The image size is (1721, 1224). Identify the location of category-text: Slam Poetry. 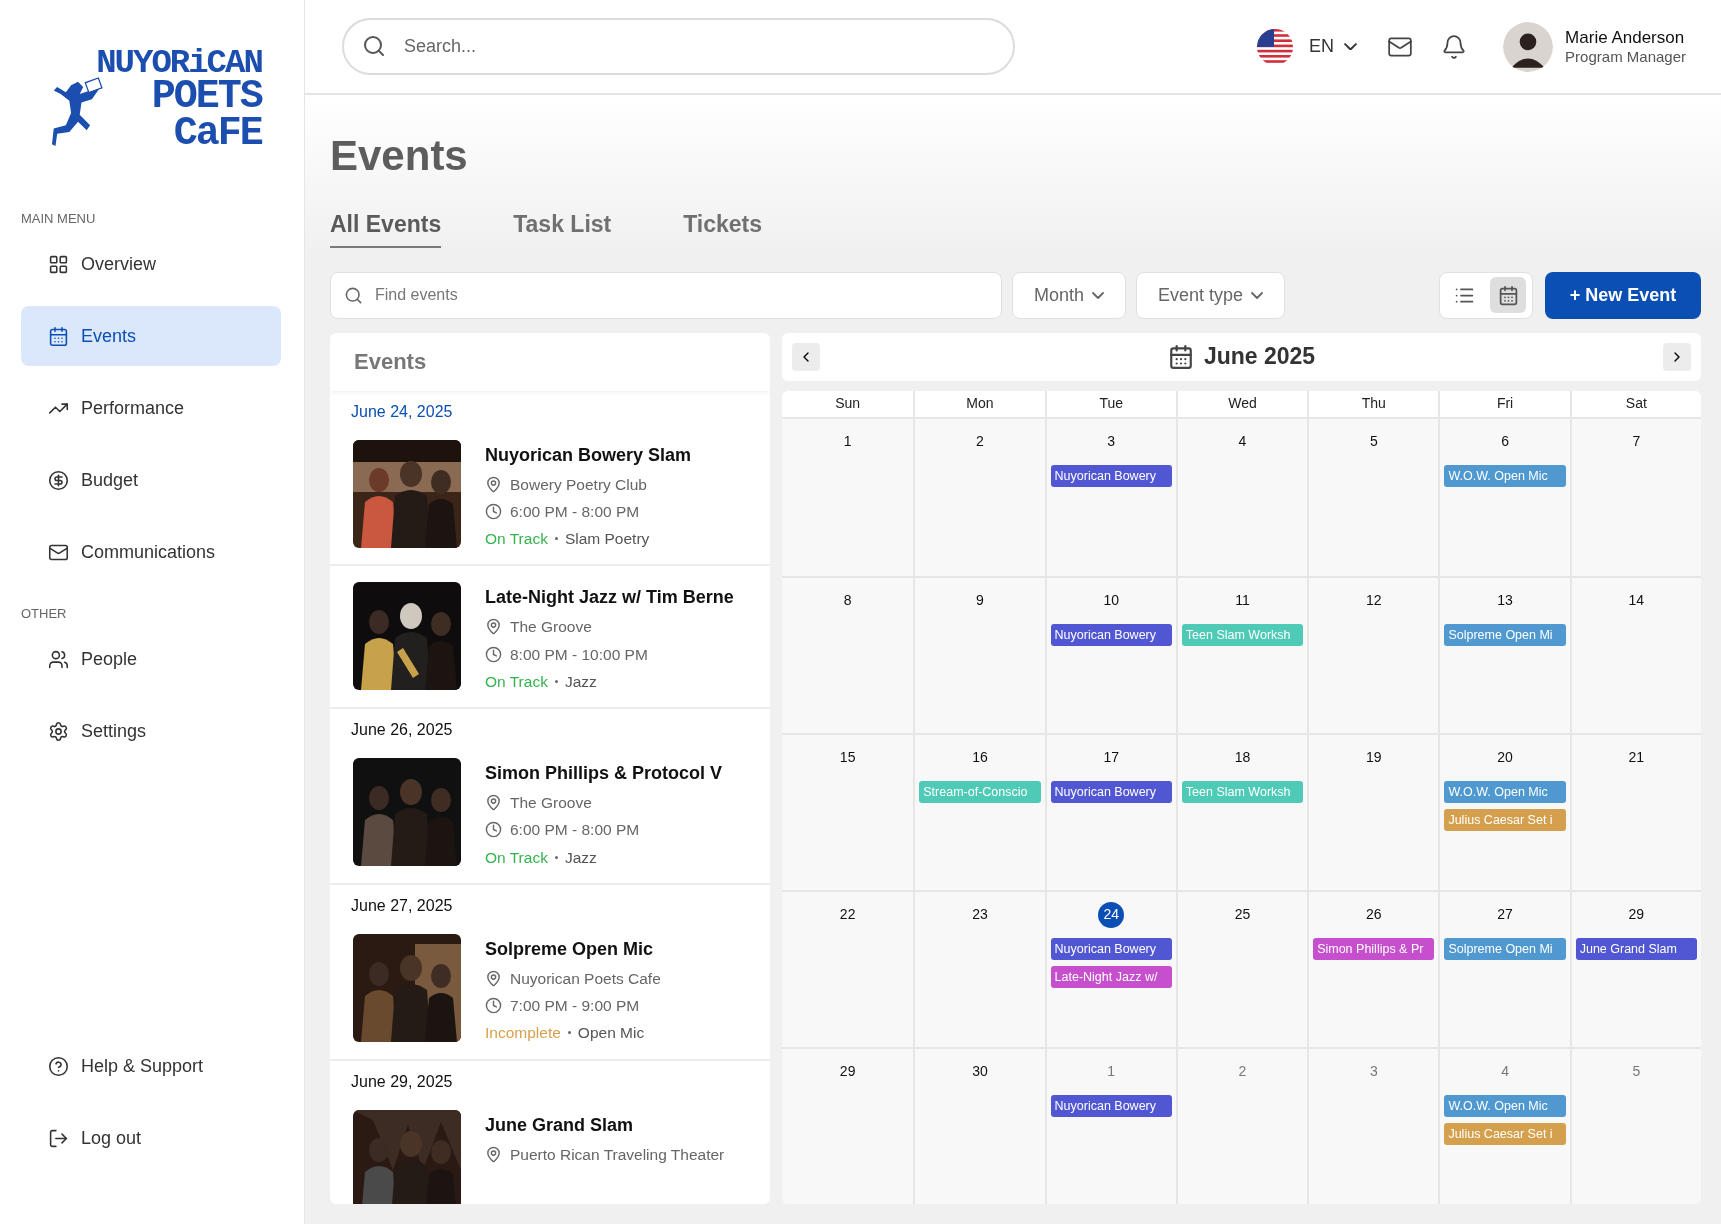
(607, 539).